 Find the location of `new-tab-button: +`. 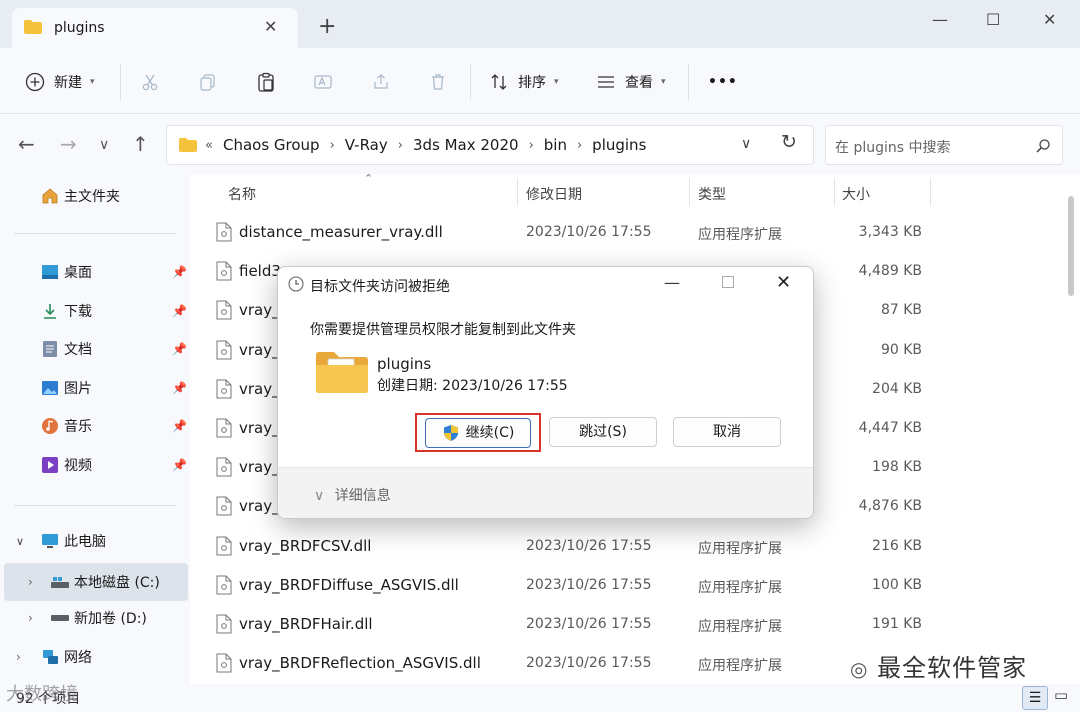

new-tab-button: + is located at coordinates (327, 27).